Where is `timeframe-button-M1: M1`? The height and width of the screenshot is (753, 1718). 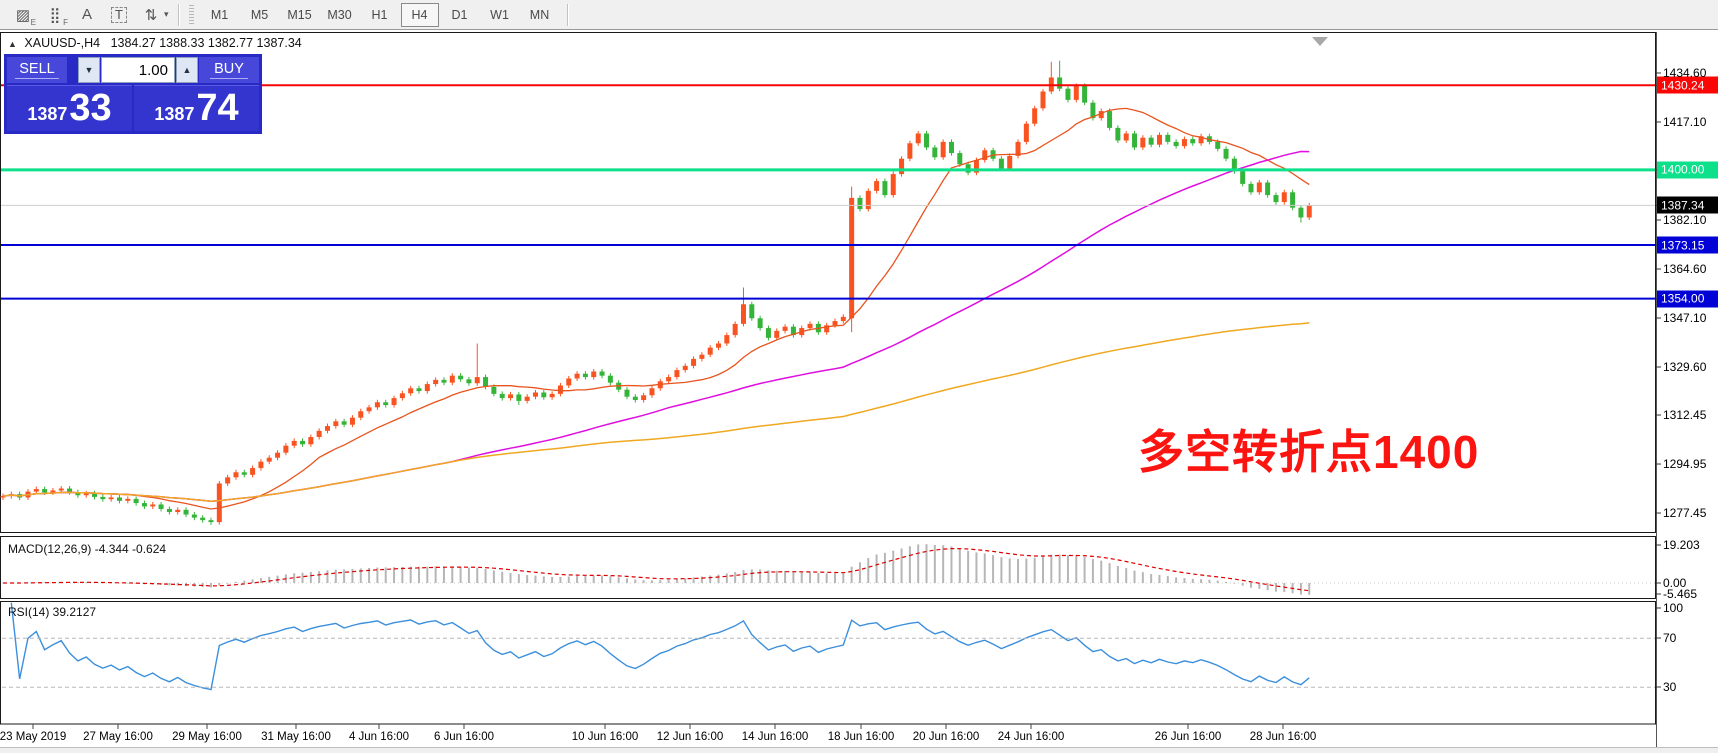
timeframe-button-M1: M1 is located at coordinates (220, 15).